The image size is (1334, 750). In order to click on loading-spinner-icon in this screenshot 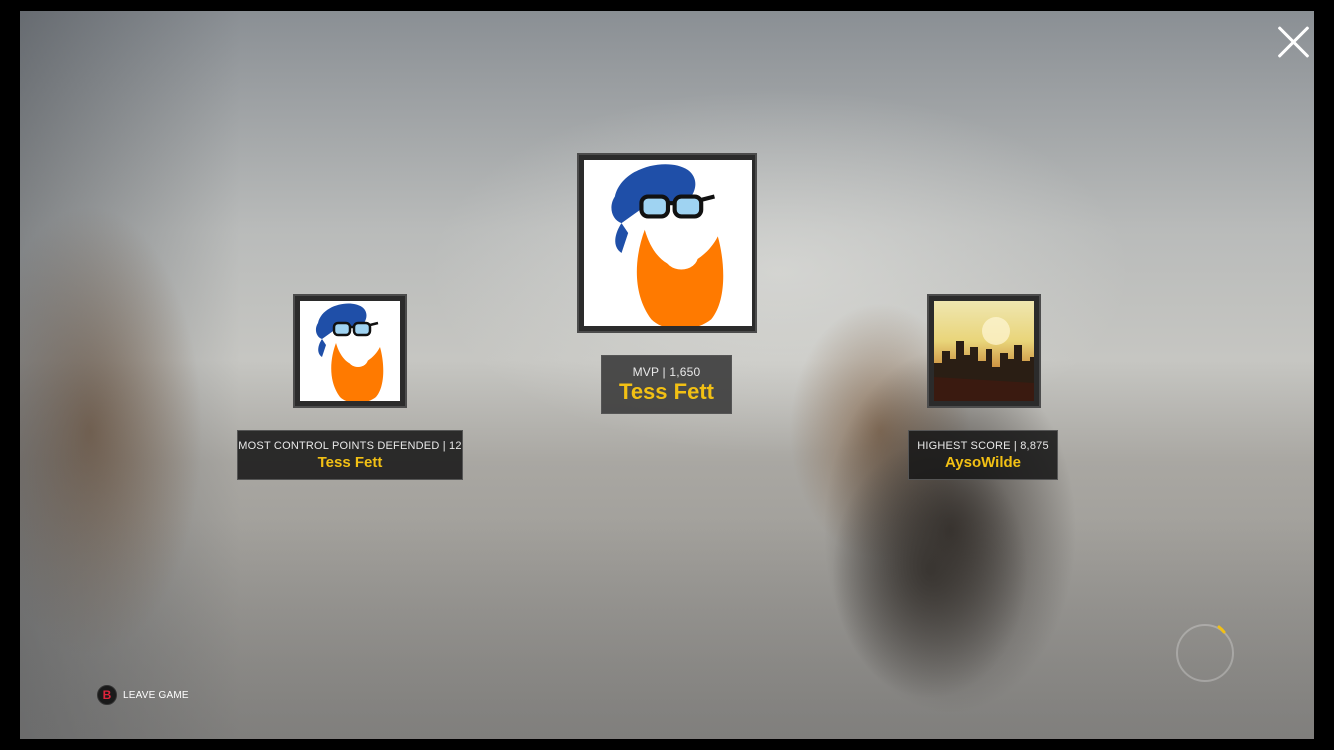, I will do `click(1205, 653)`.